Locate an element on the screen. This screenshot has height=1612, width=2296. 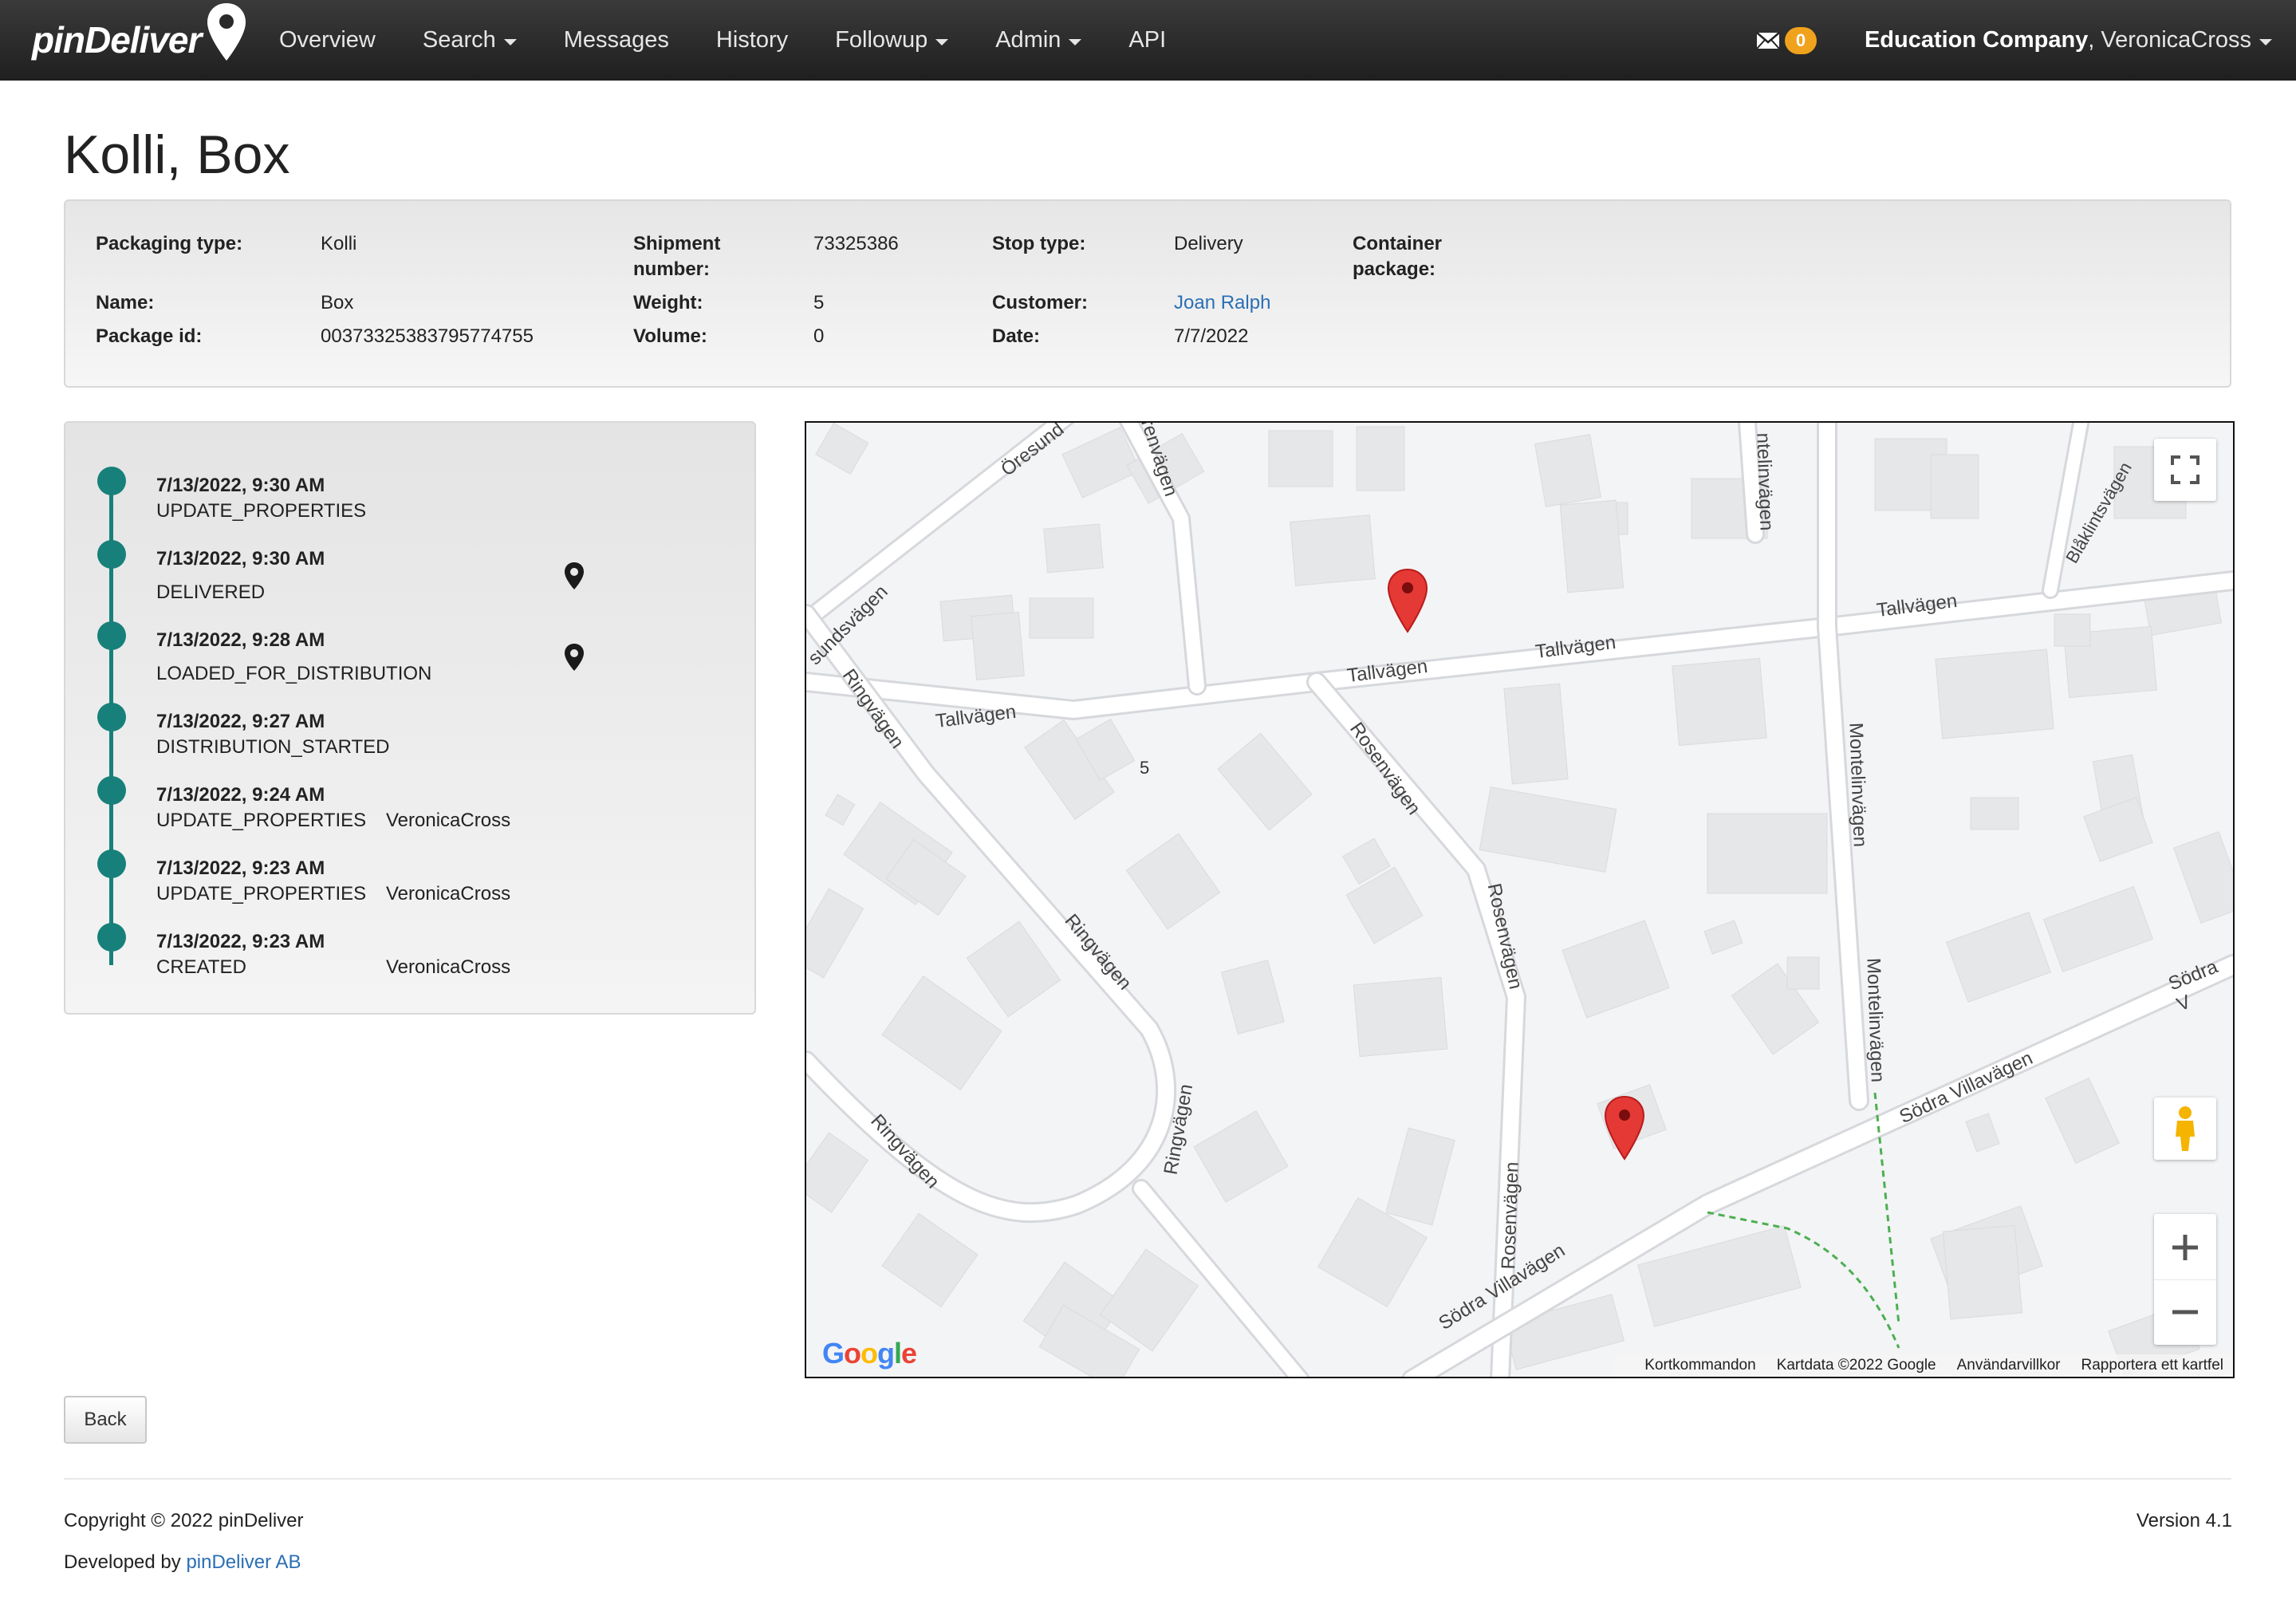
stop-type-label: Stop type: is located at coordinates (1039, 243).